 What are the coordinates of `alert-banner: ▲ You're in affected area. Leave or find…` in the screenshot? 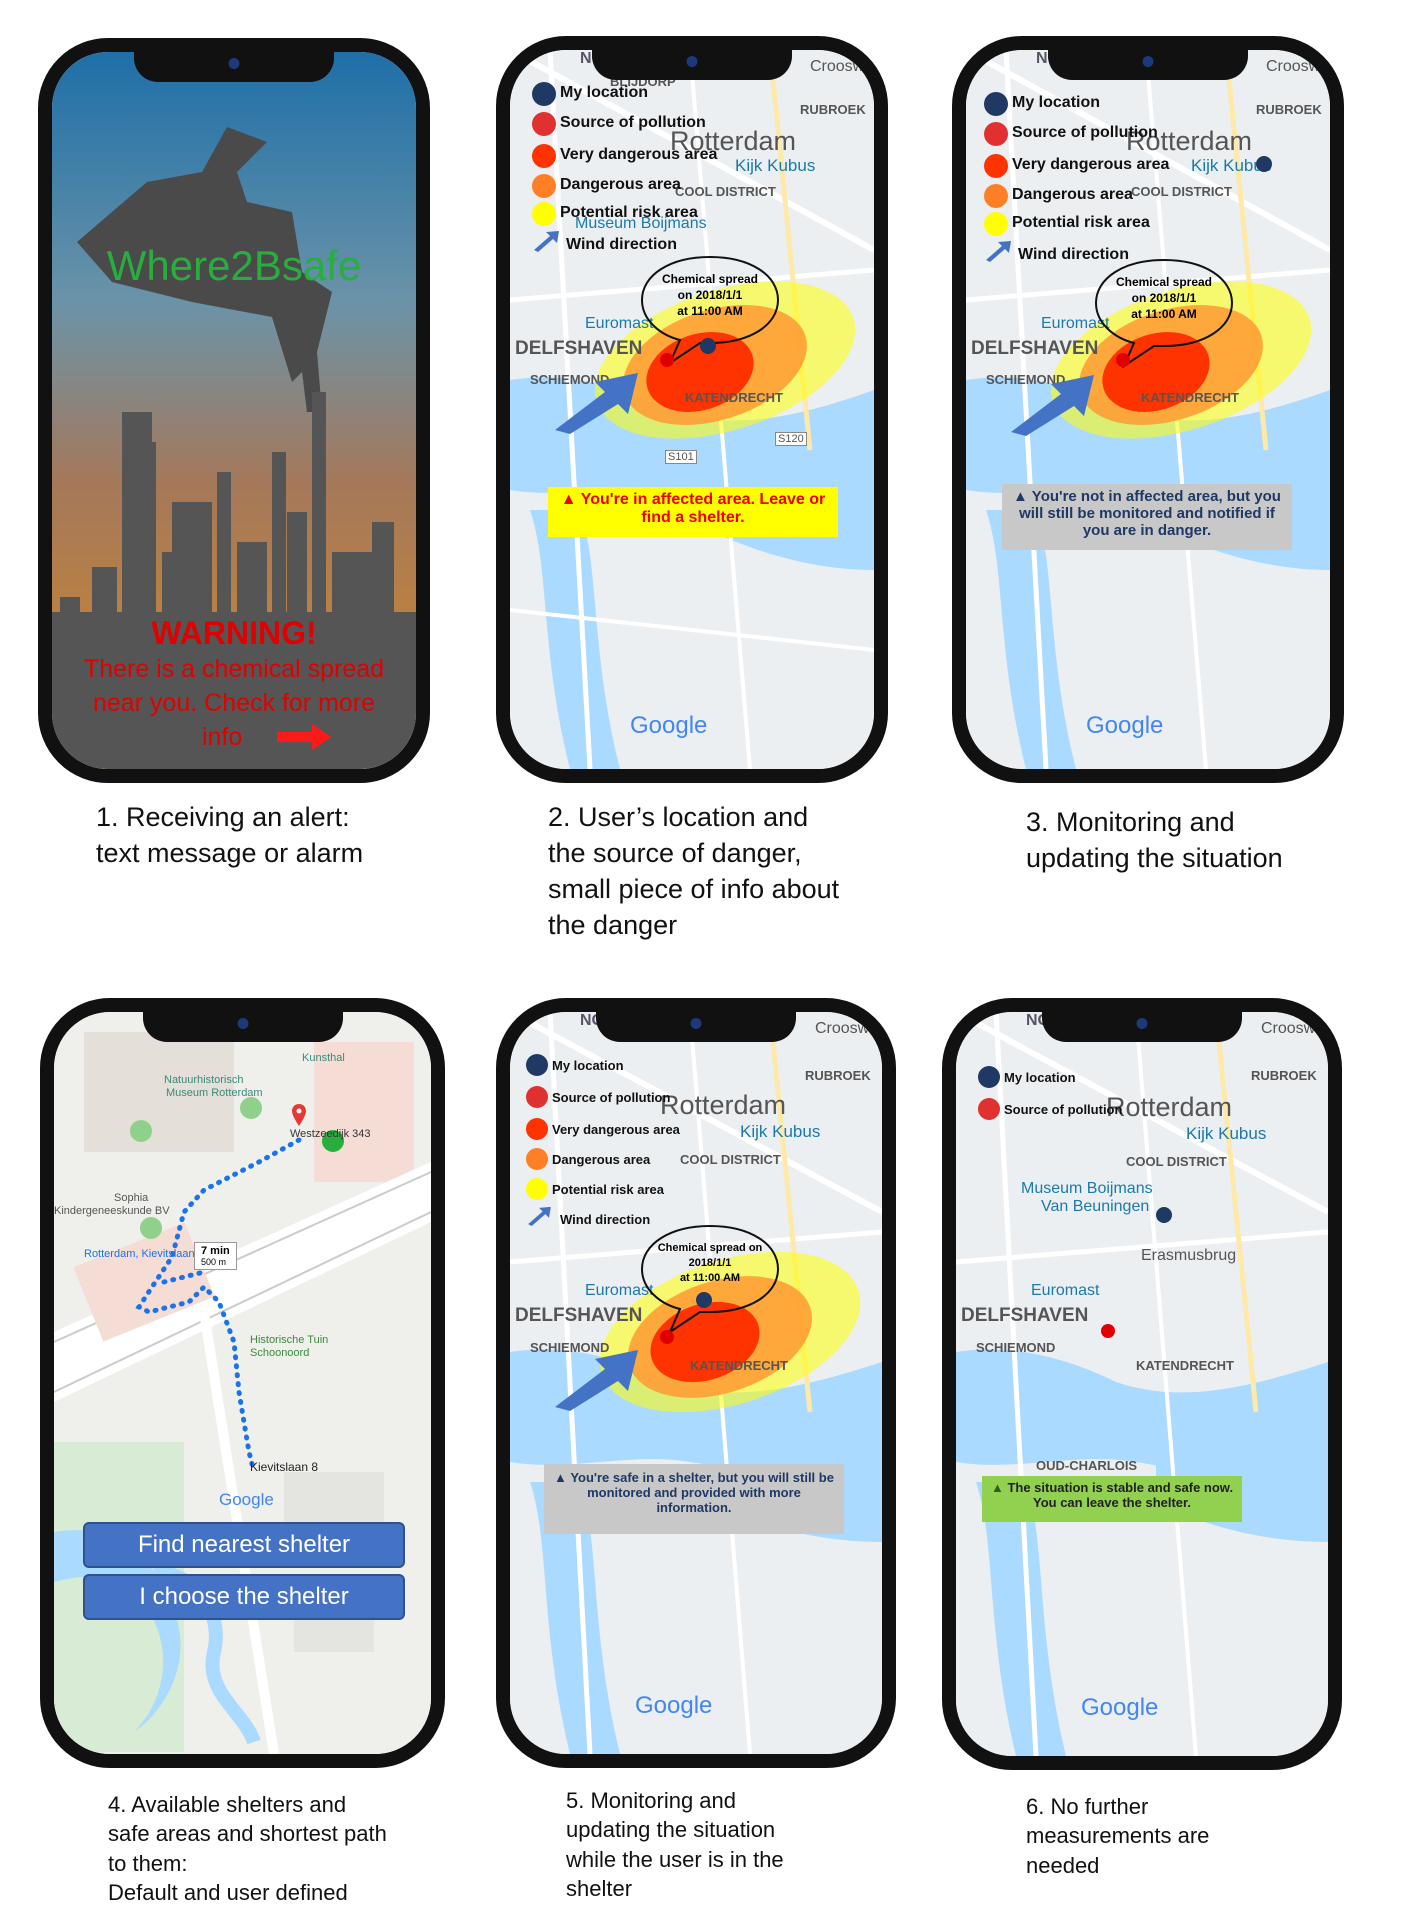 It's located at (693, 512).